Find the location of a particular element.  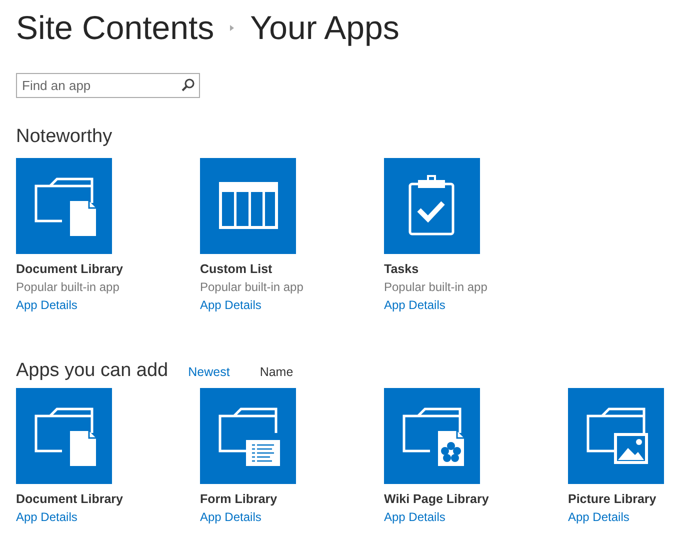

breadcrumb-item: Your Apps is located at coordinates (325, 28).